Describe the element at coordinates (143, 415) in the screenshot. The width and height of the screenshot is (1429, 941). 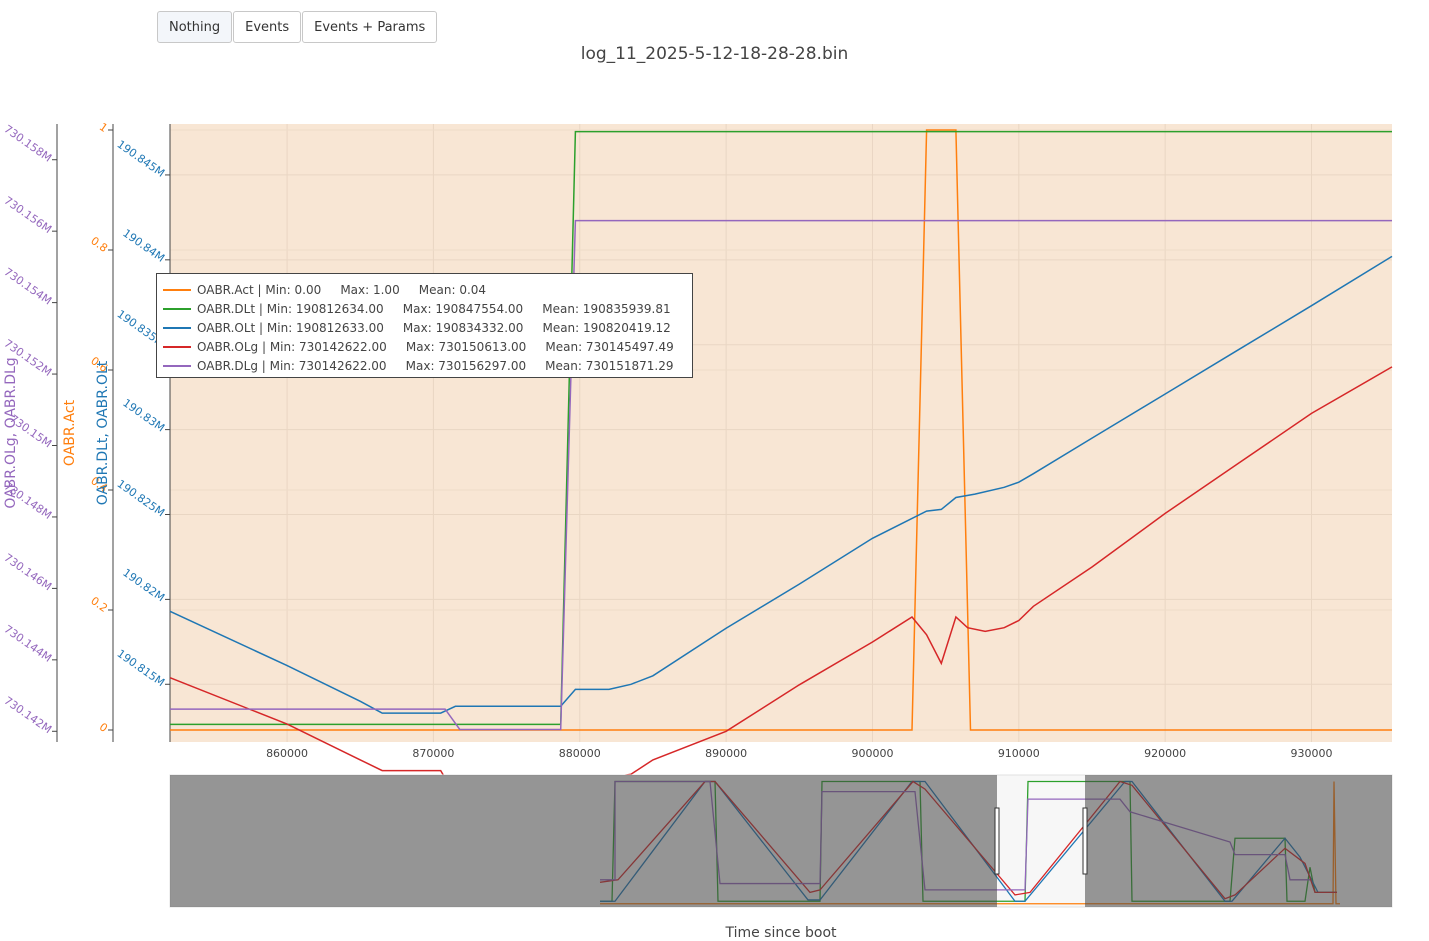
I see `y-tick-label-lt: 190.83M` at that location.